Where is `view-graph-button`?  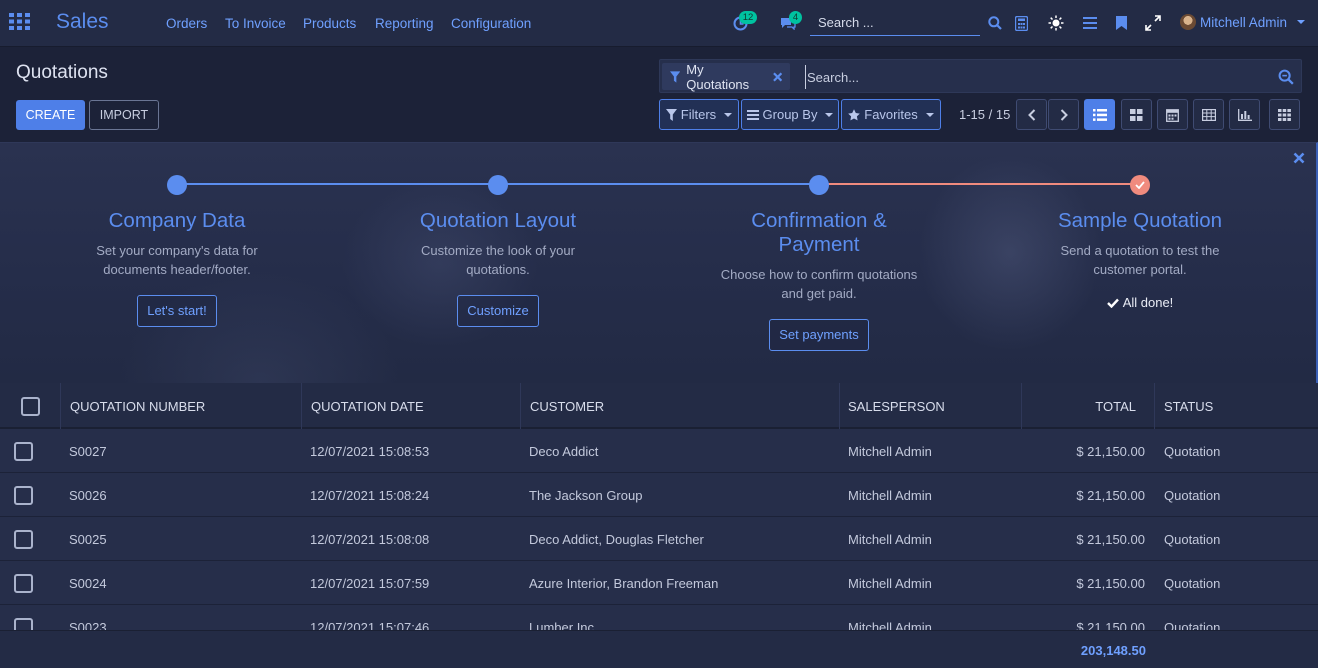 view-graph-button is located at coordinates (1244, 114).